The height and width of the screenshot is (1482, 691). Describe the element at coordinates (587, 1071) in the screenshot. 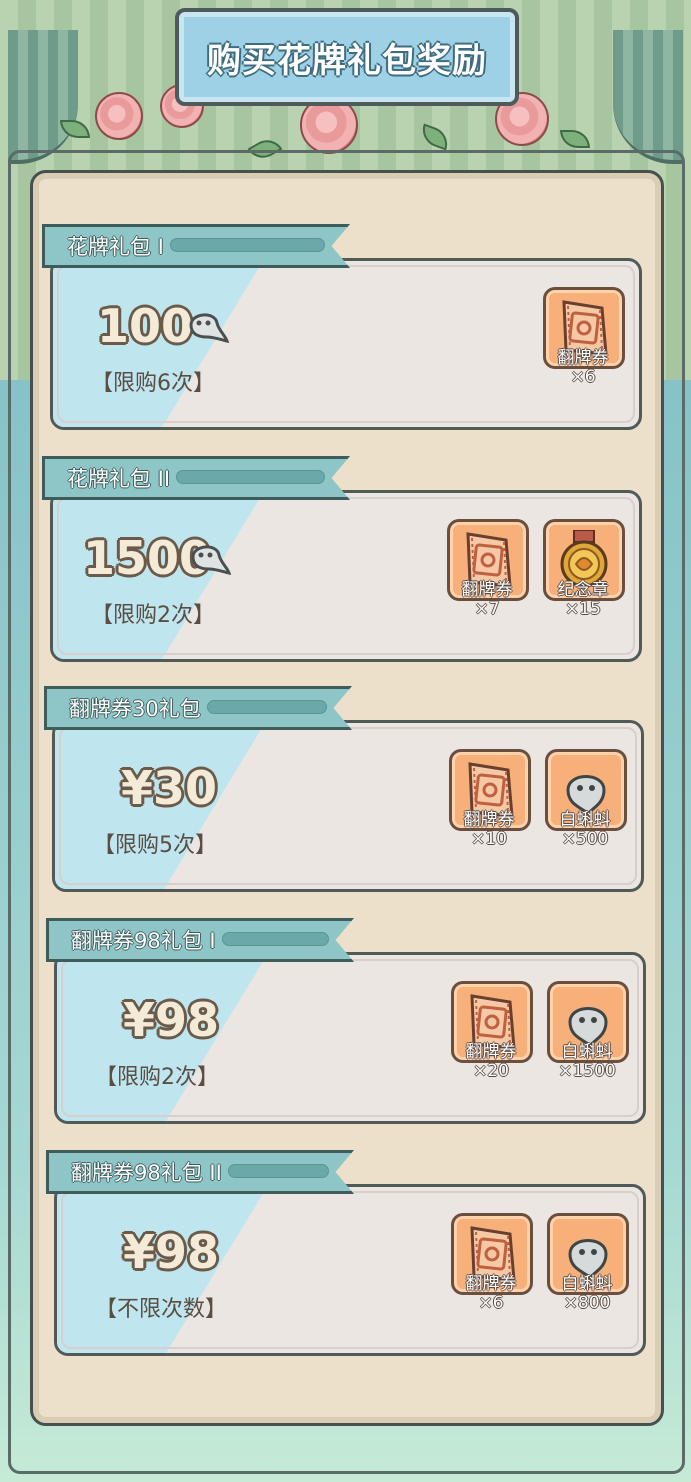

I see `reward-item-count: ×1500` at that location.